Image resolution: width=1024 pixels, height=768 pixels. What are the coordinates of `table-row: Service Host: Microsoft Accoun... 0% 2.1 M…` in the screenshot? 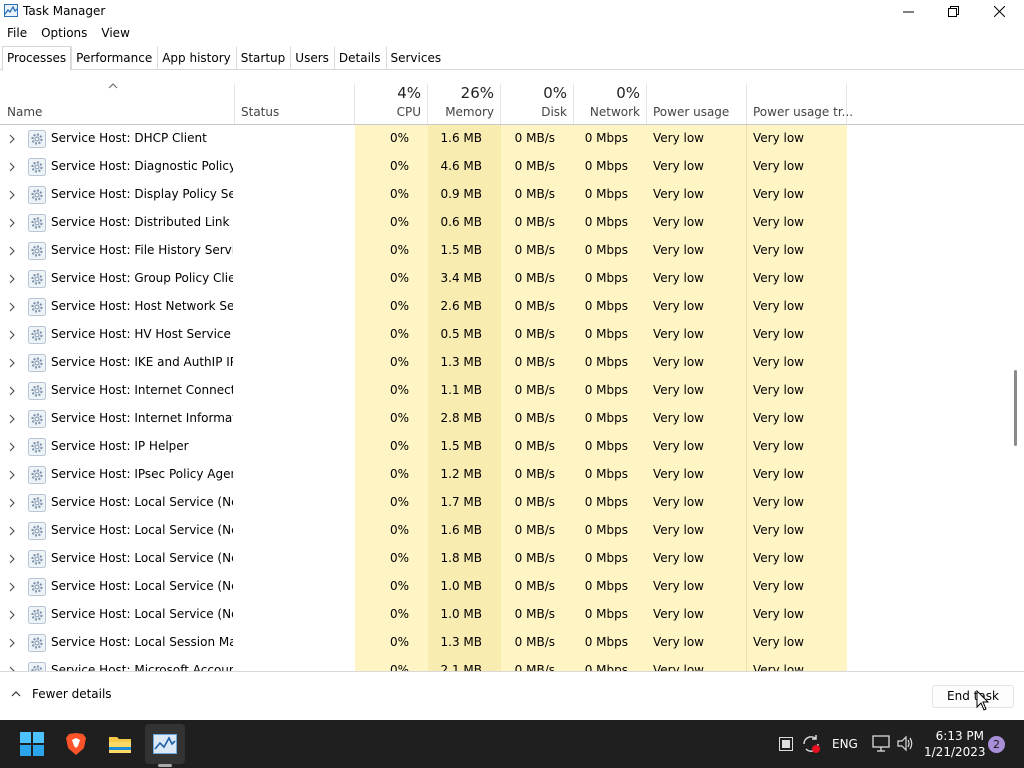 It's located at (506, 664).